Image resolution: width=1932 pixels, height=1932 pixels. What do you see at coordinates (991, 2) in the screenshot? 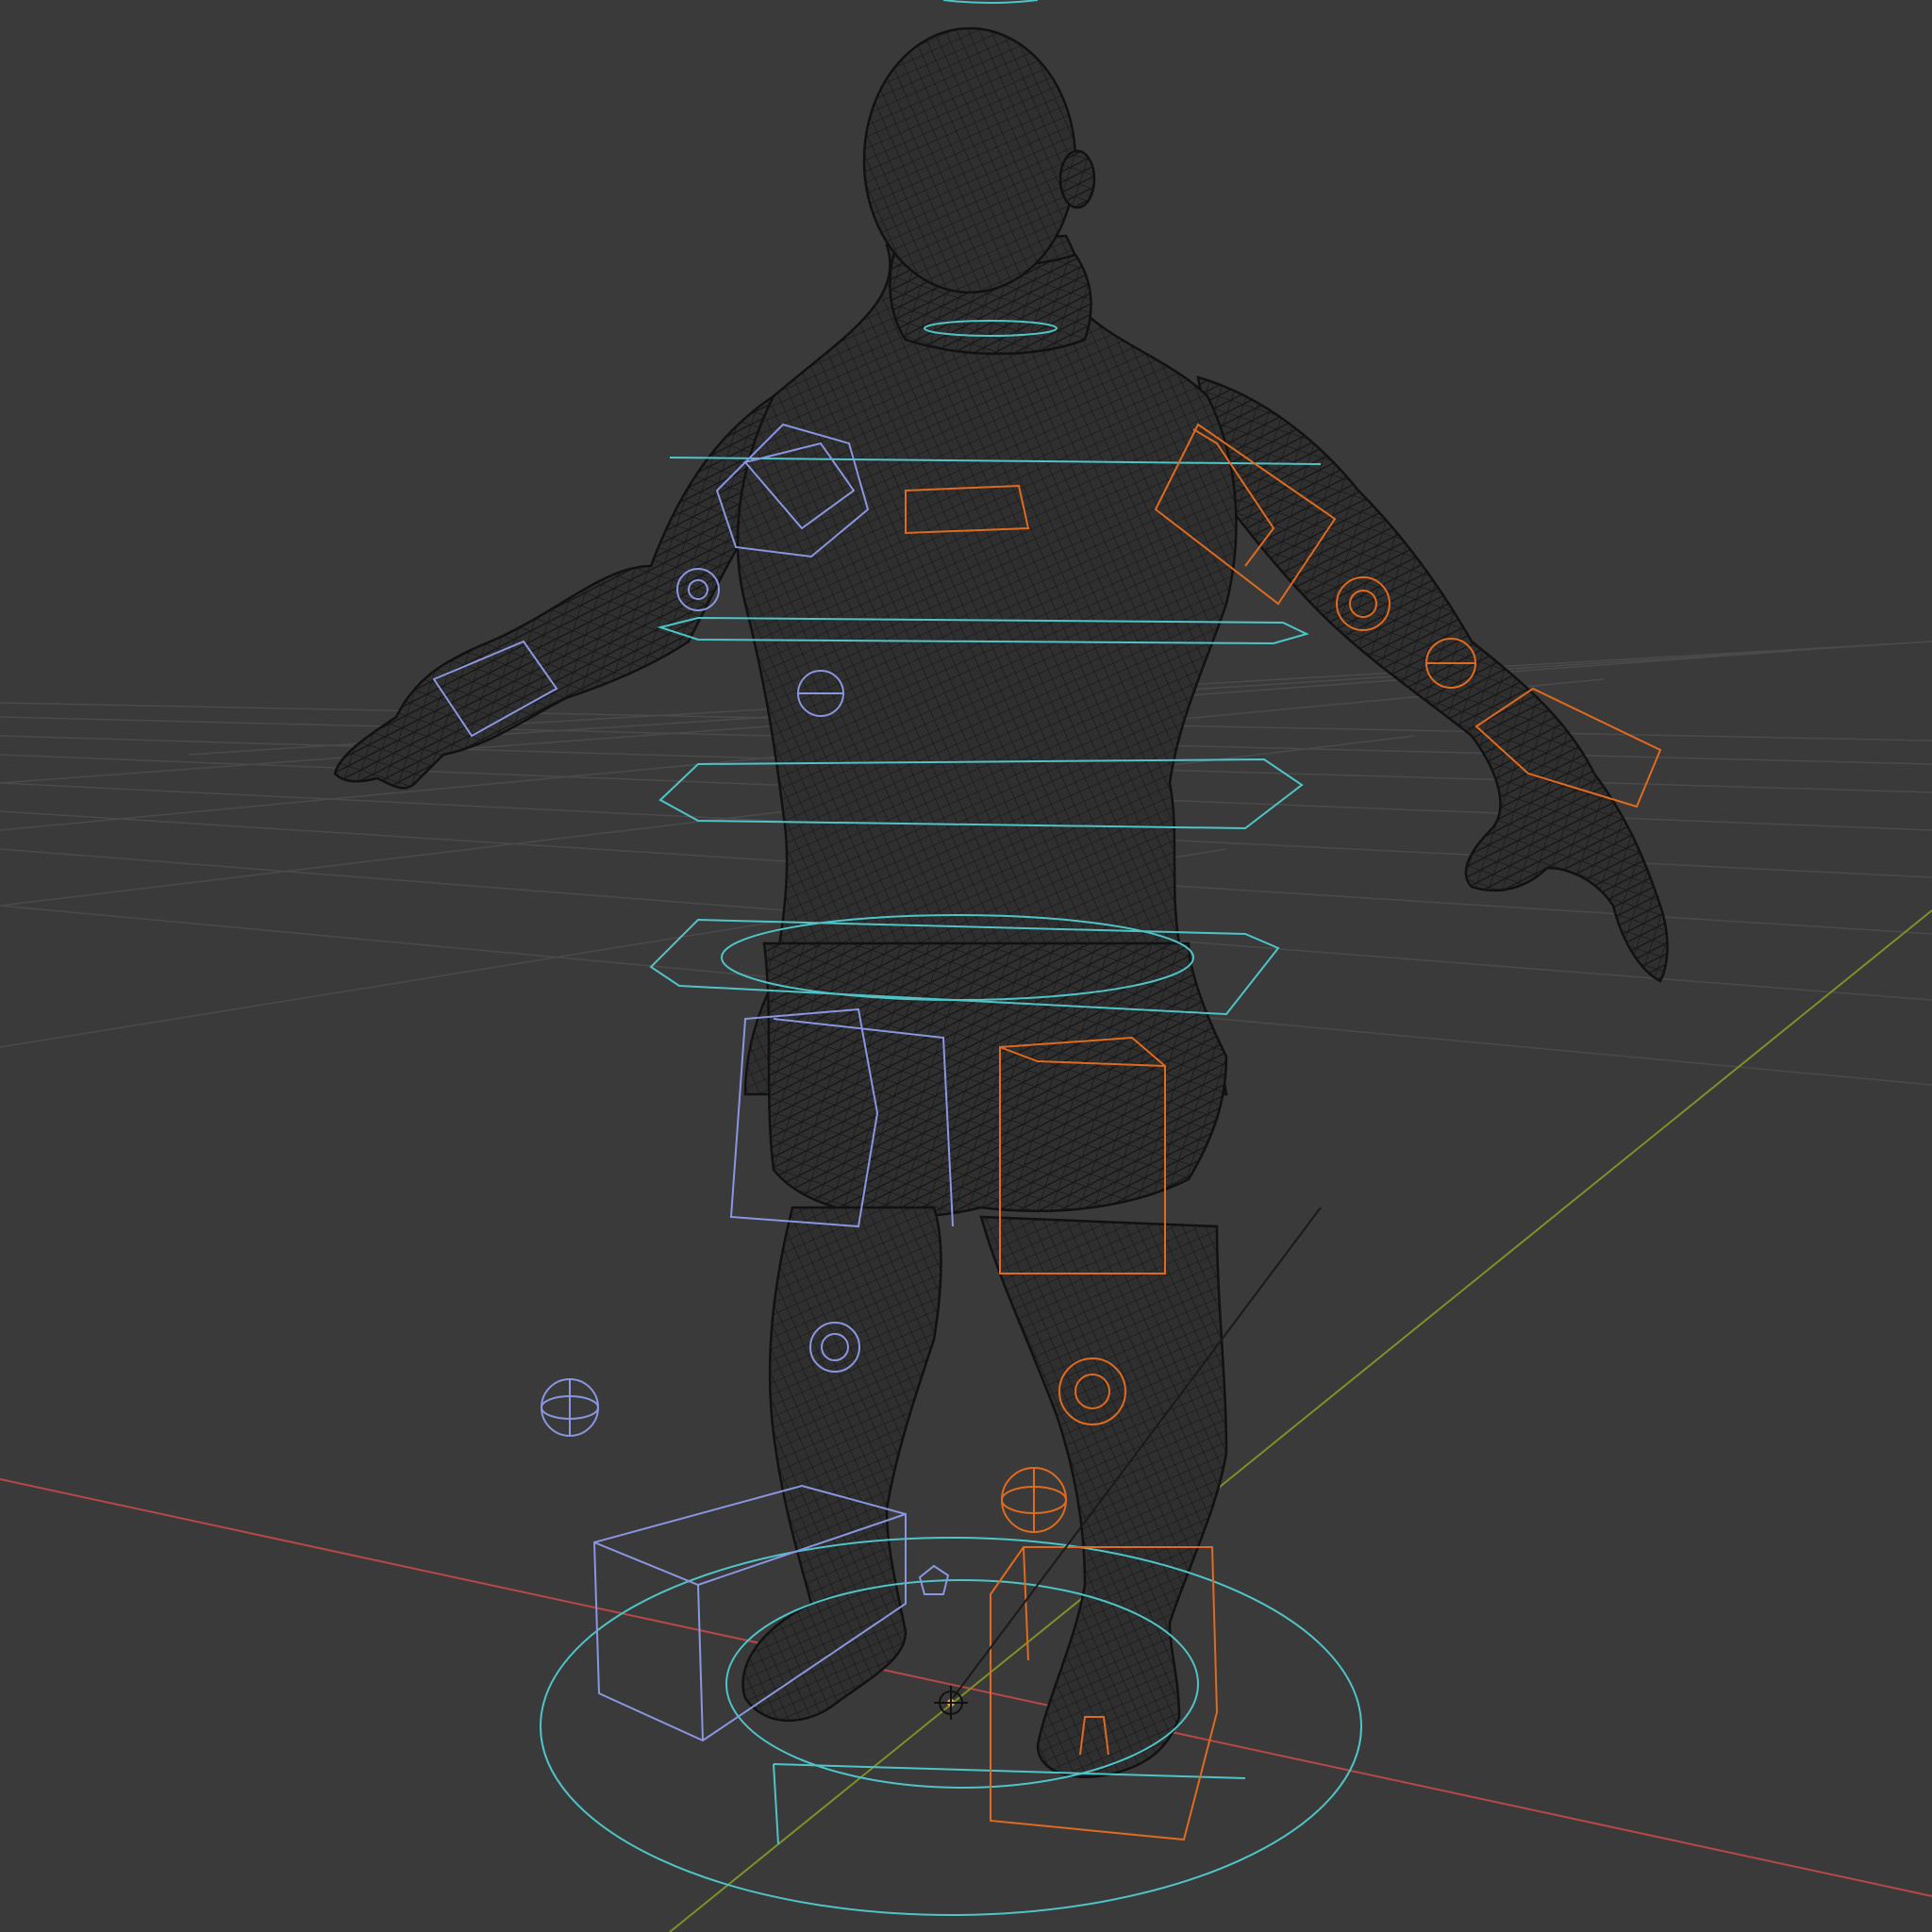
I see `top-edge-arc` at bounding box center [991, 2].